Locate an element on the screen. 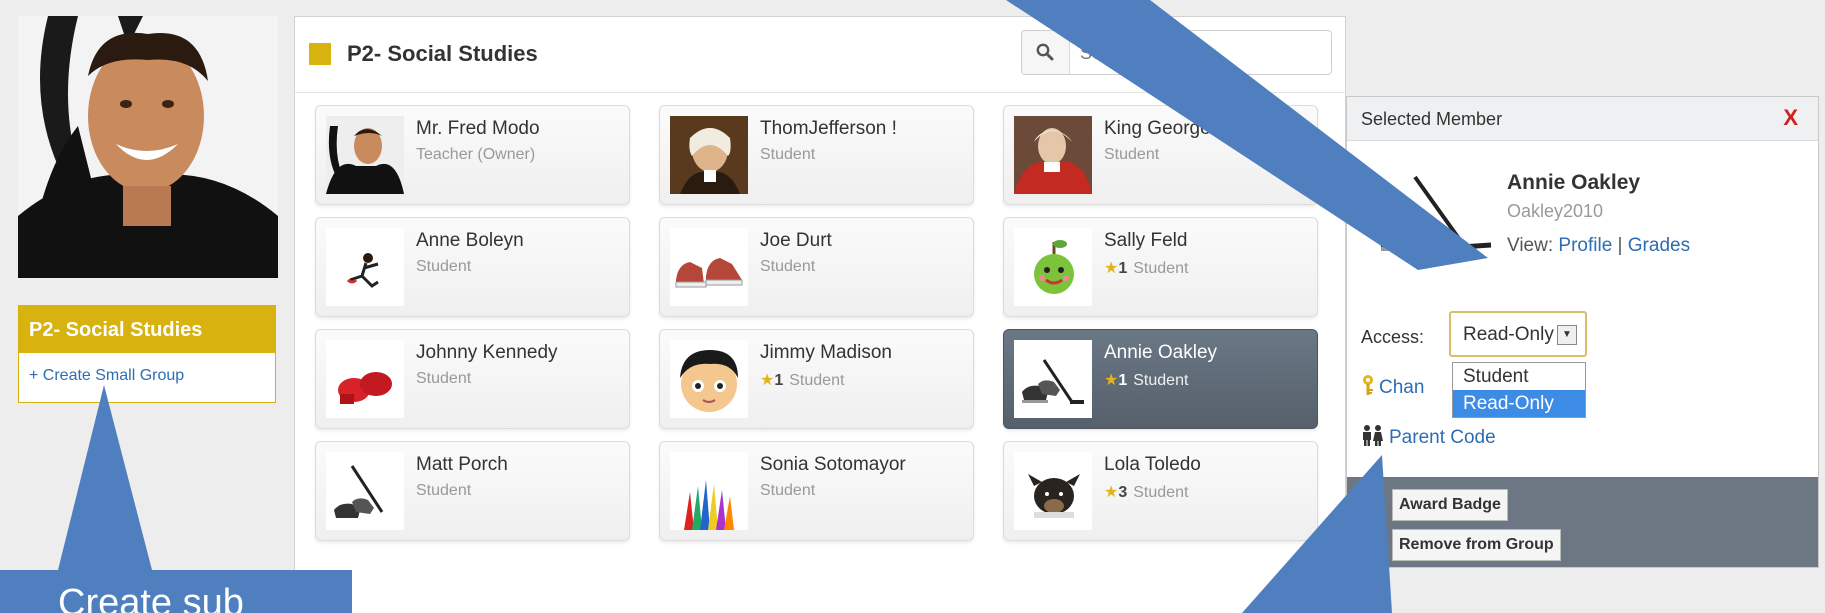 This screenshot has width=1825, height=613. callout-arrow-bottom is located at coordinates (1317, 534).